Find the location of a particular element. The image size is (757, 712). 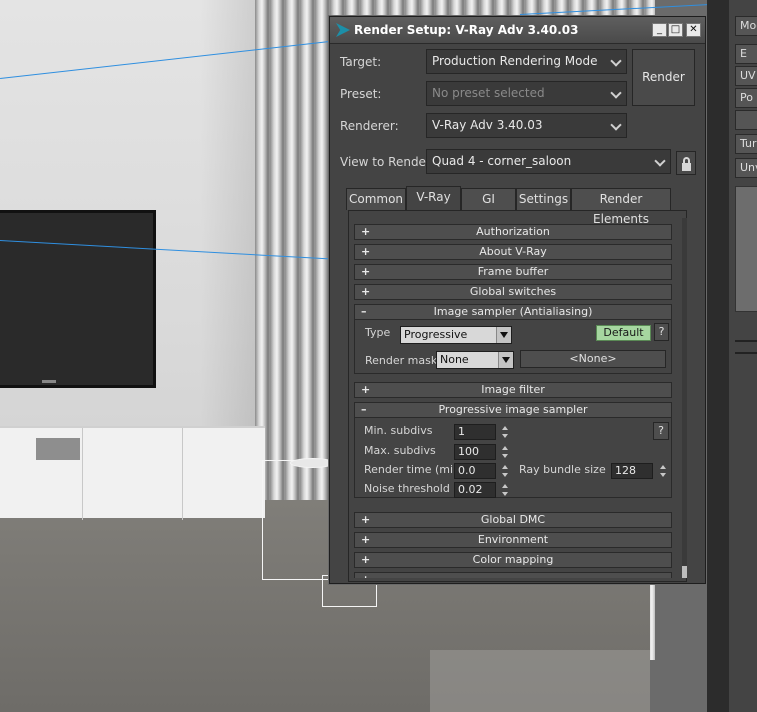

collapse-icon: – is located at coordinates (364, 409).